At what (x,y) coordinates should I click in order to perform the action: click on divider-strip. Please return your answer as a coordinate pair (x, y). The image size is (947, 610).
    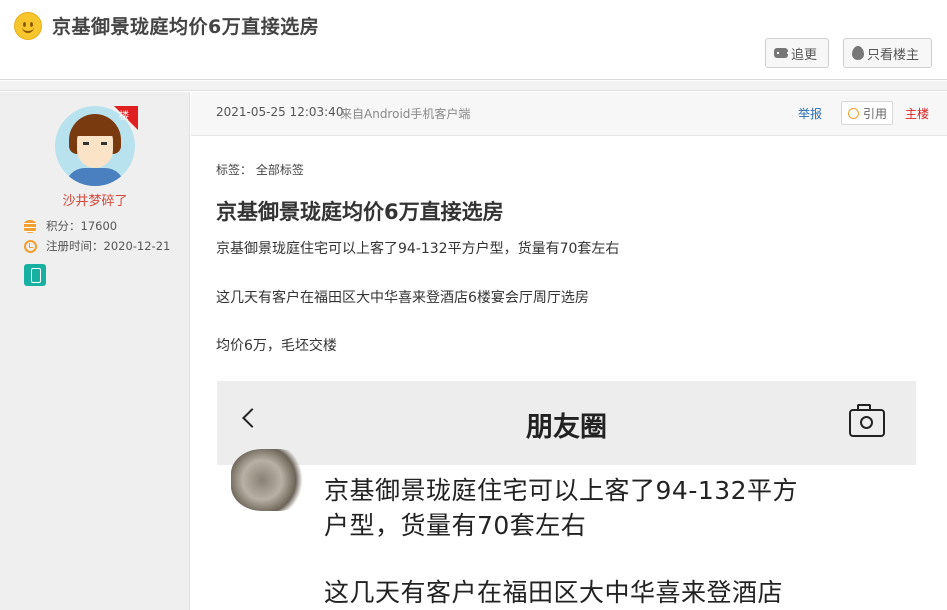
    Looking at the image, I should click on (473, 86).